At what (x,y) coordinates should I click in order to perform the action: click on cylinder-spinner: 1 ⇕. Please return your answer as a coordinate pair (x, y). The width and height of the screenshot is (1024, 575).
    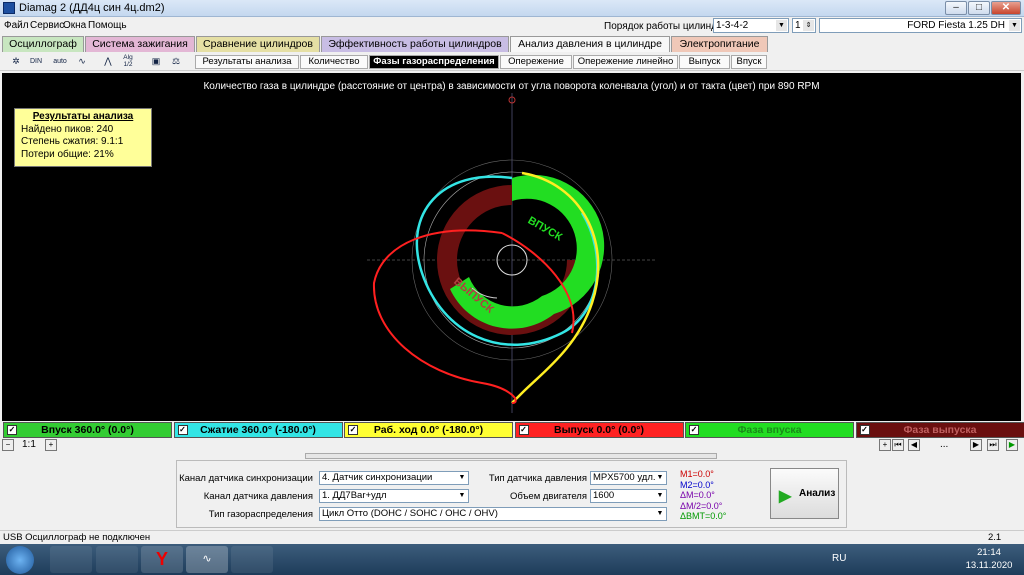
    Looking at the image, I should click on (804, 25).